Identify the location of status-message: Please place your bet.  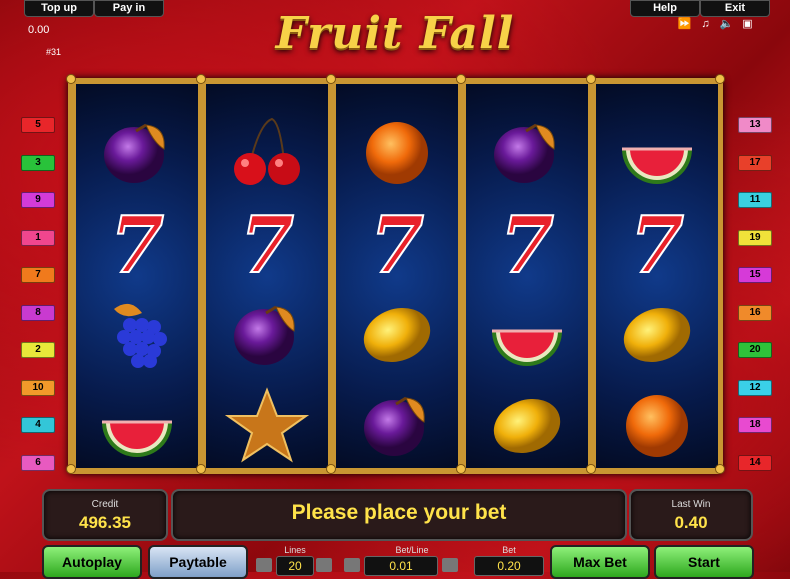
(399, 512).